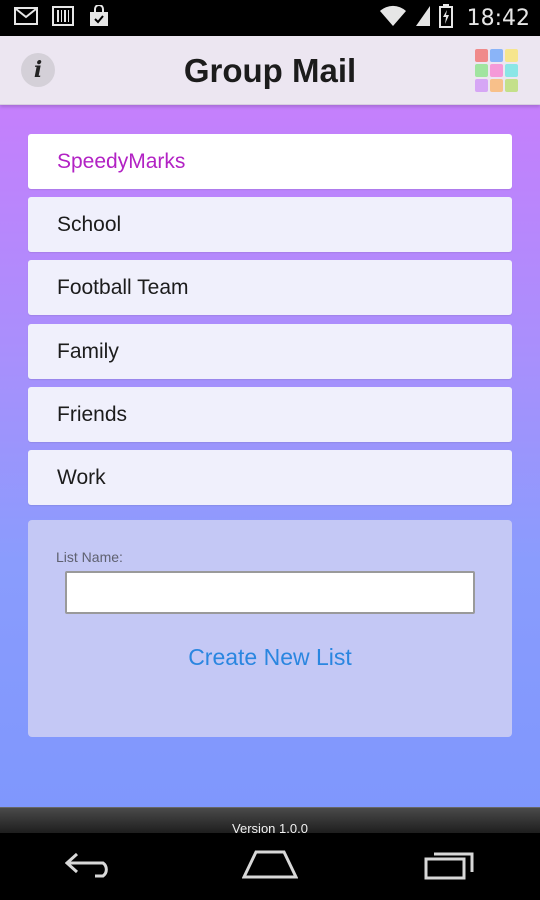 This screenshot has width=540, height=900. Describe the element at coordinates (270, 414) in the screenshot. I see `list-item-friends: Friends` at that location.